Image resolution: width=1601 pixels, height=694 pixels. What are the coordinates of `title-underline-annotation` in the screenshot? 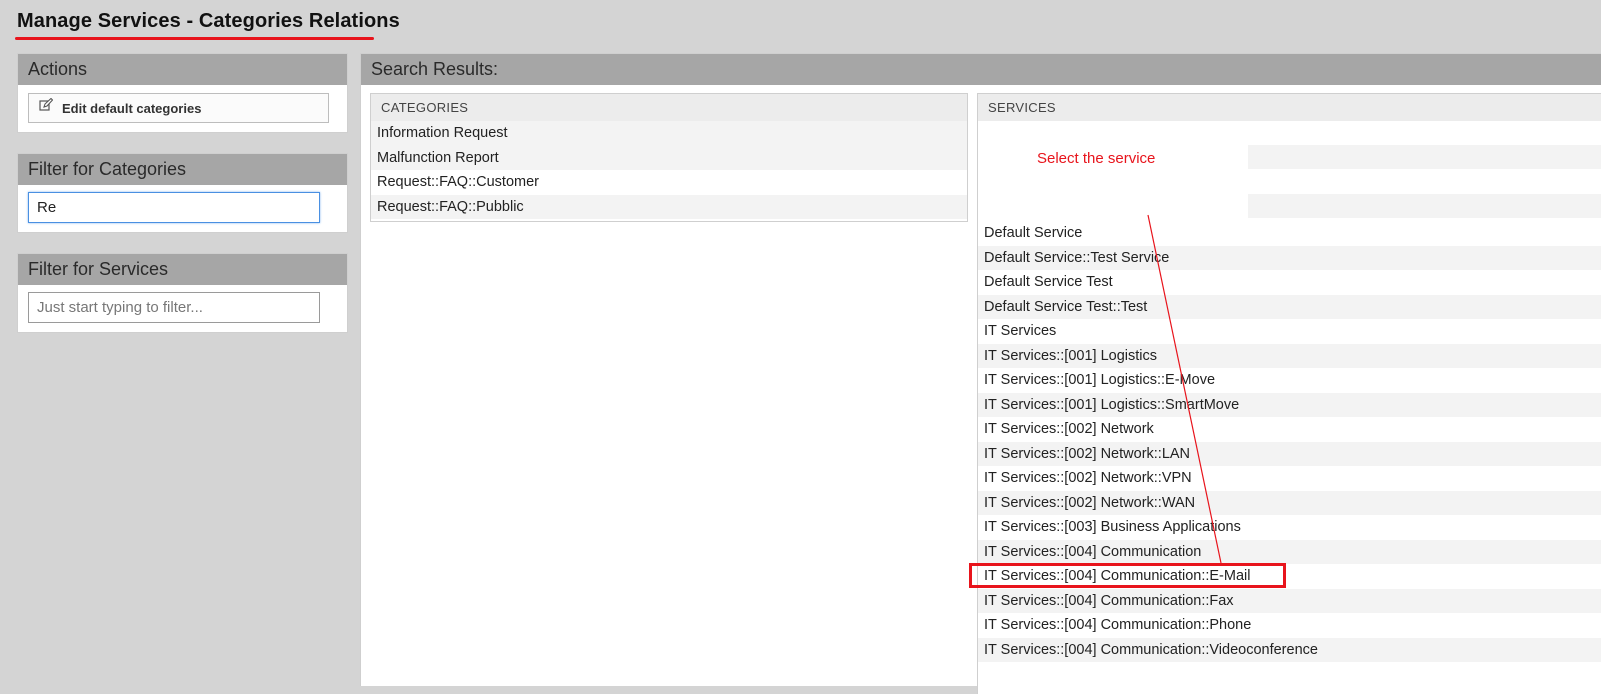 It's located at (194, 38).